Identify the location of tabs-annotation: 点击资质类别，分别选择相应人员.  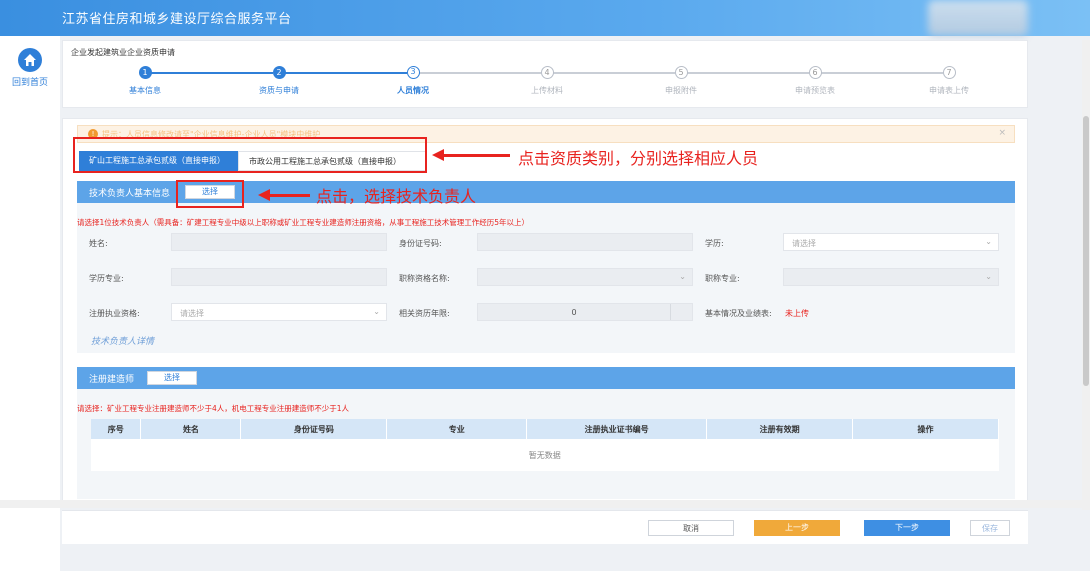
(638, 158).